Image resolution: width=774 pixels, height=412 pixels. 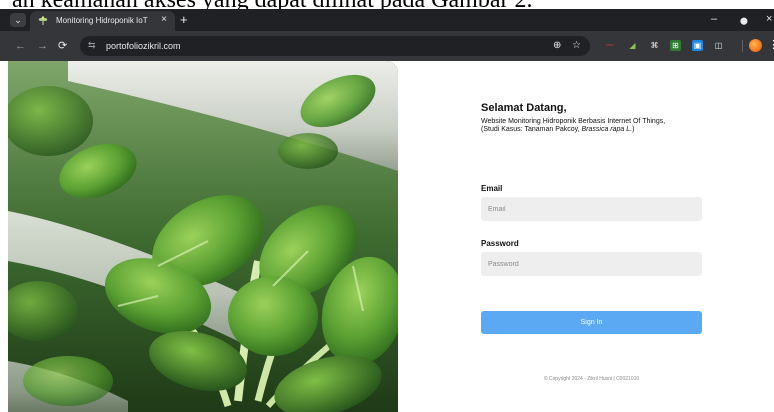 What do you see at coordinates (576, 45) in the screenshot?
I see `bookmark-star-icon: ☆` at bounding box center [576, 45].